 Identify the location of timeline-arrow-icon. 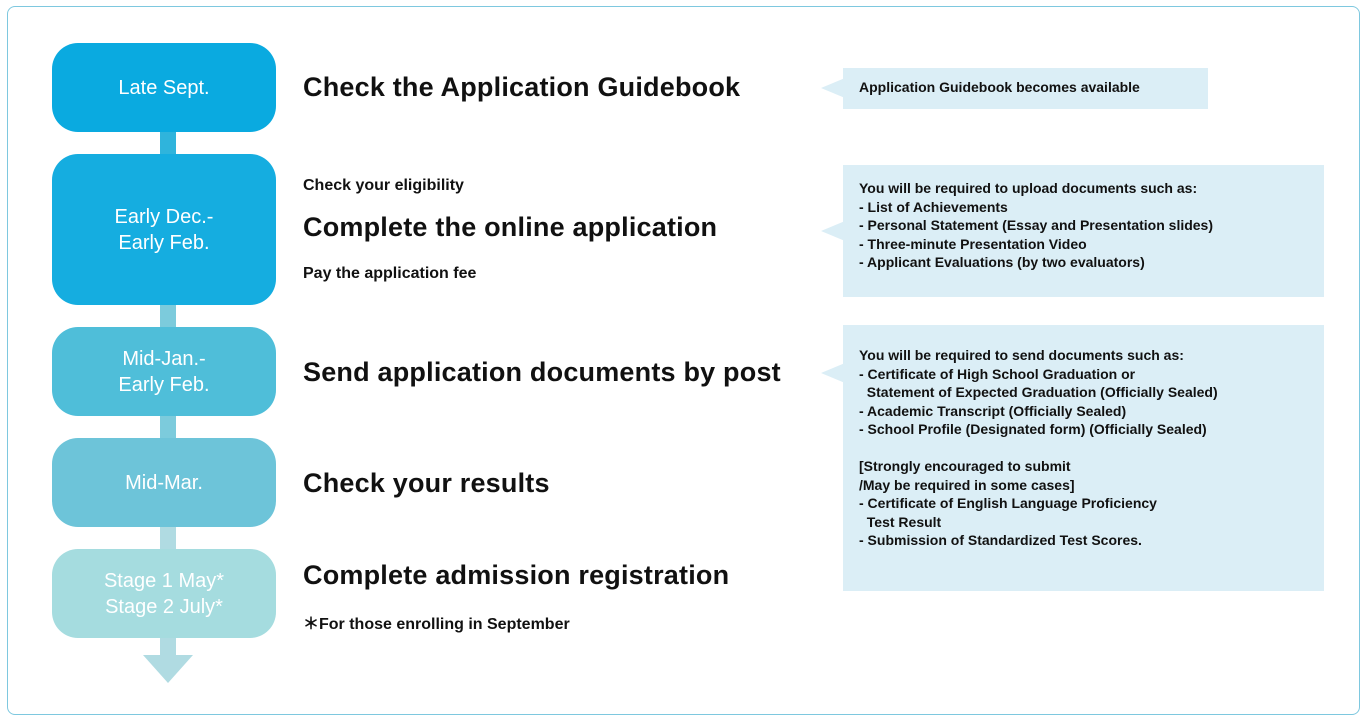
(168, 669).